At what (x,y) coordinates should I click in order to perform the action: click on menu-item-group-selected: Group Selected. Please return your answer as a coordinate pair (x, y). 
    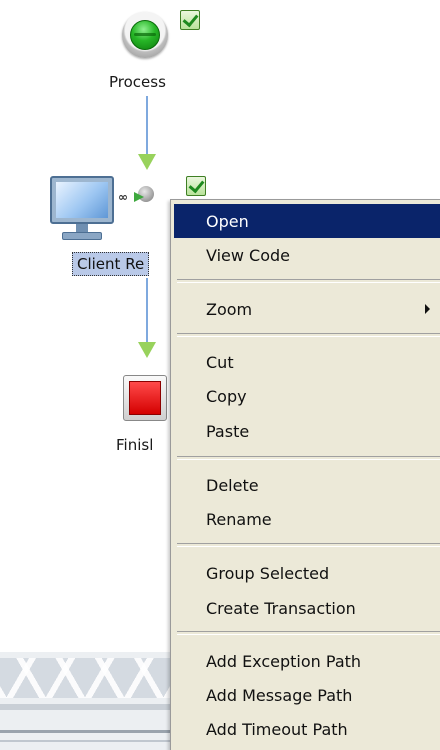
    Looking at the image, I should click on (307, 573).